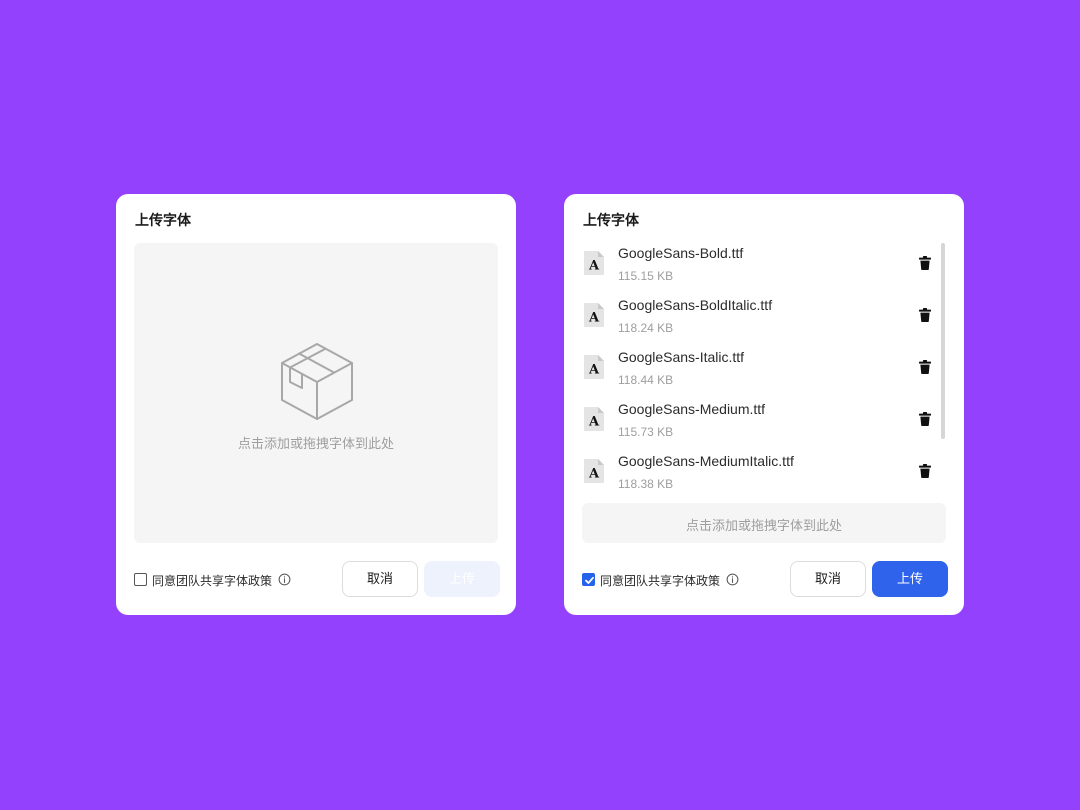  I want to click on file-name: GoogleSans-MediumItalic.ttf, so click(706, 461).